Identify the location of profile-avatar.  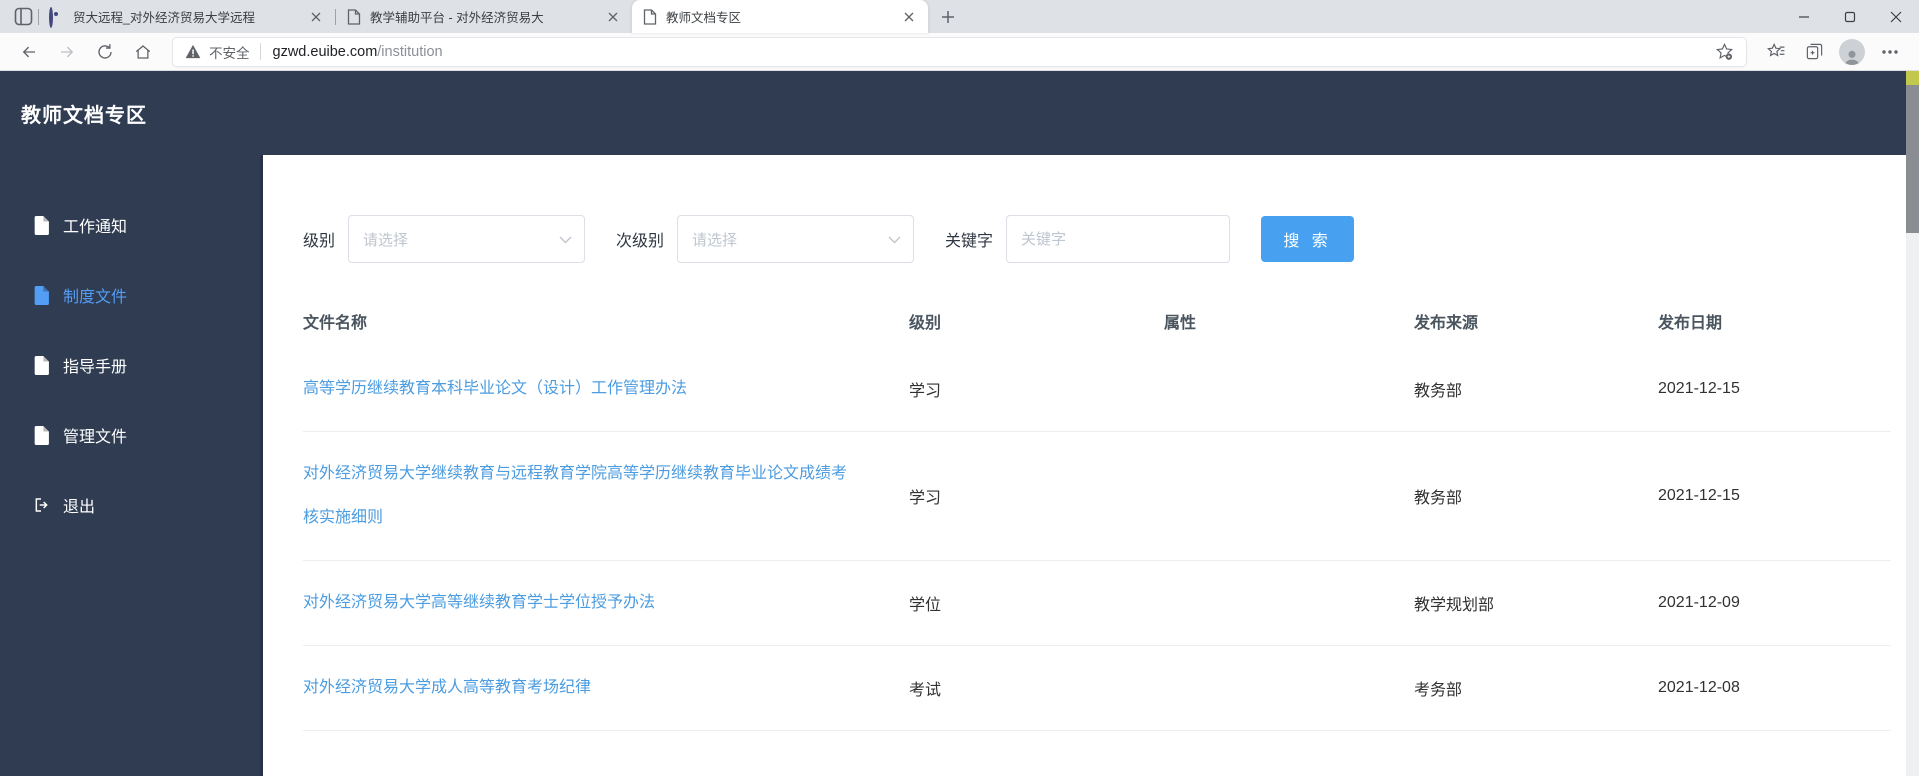
(1852, 52).